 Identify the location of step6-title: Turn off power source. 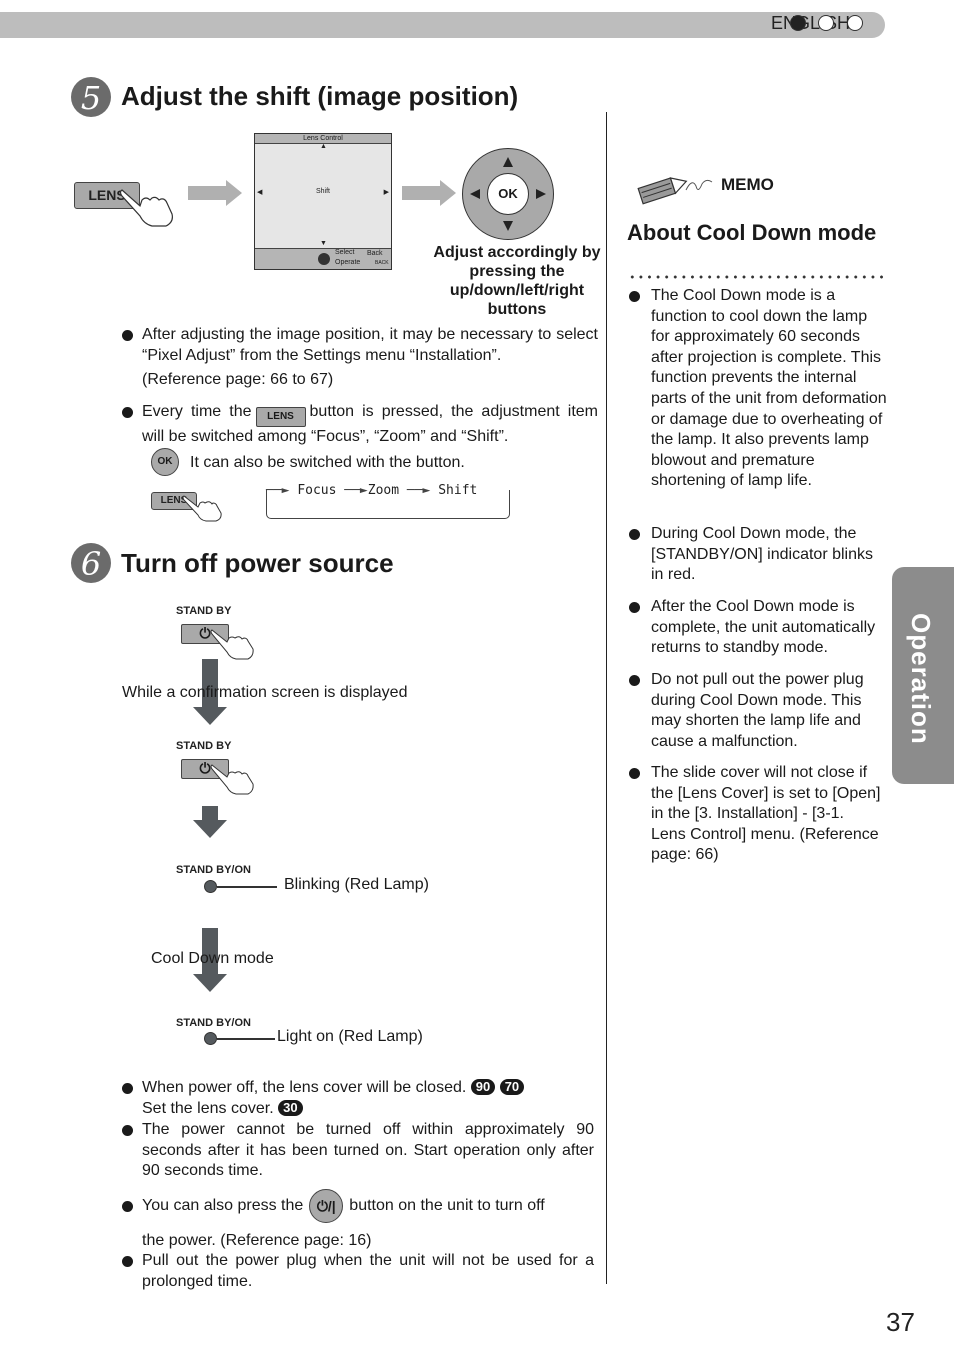
(257, 563).